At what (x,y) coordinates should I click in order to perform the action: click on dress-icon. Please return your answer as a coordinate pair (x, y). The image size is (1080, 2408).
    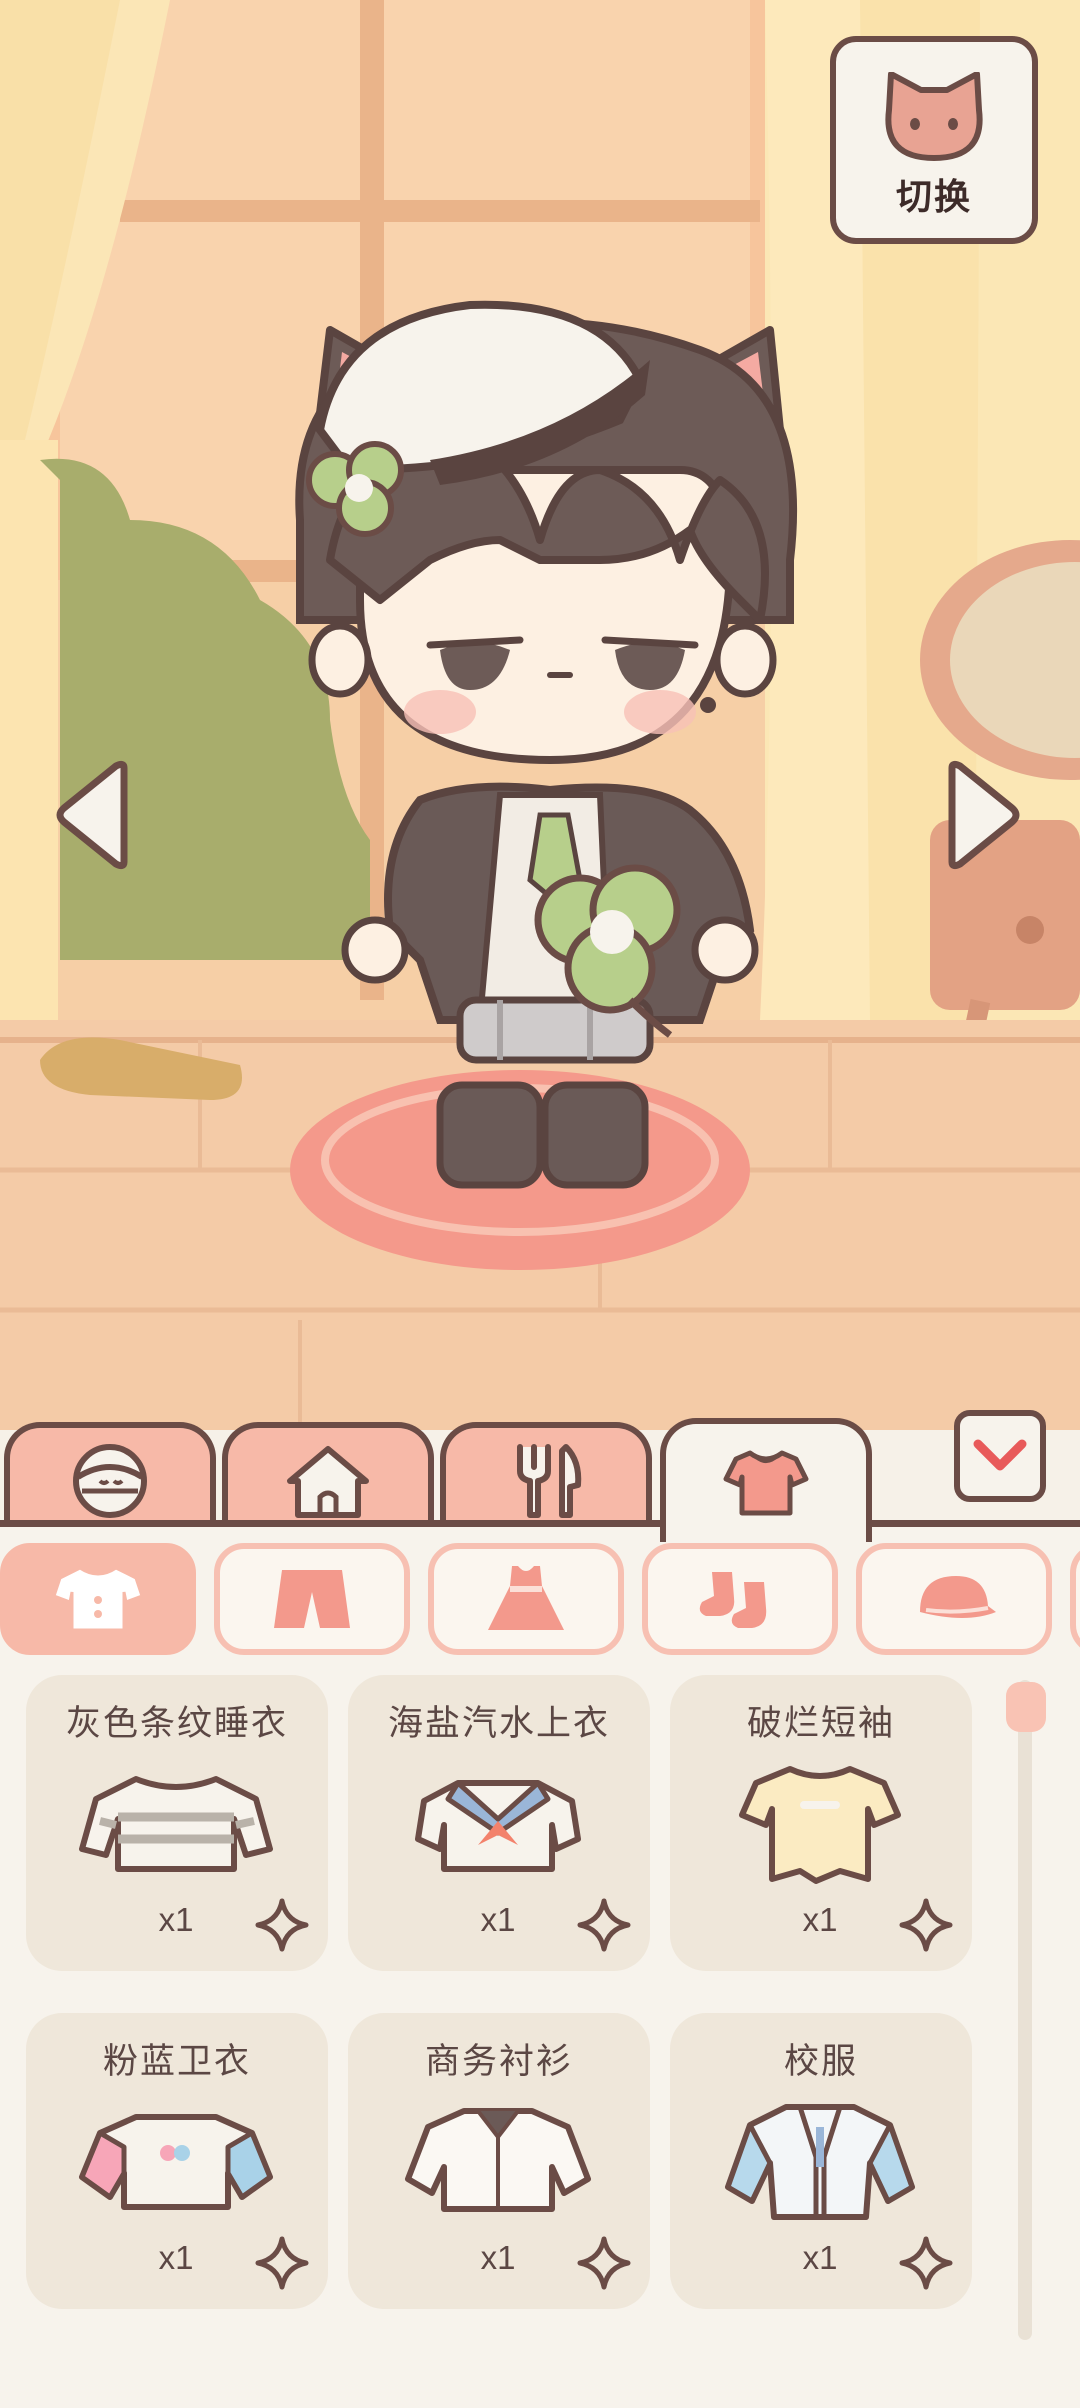
    Looking at the image, I should click on (526, 1598).